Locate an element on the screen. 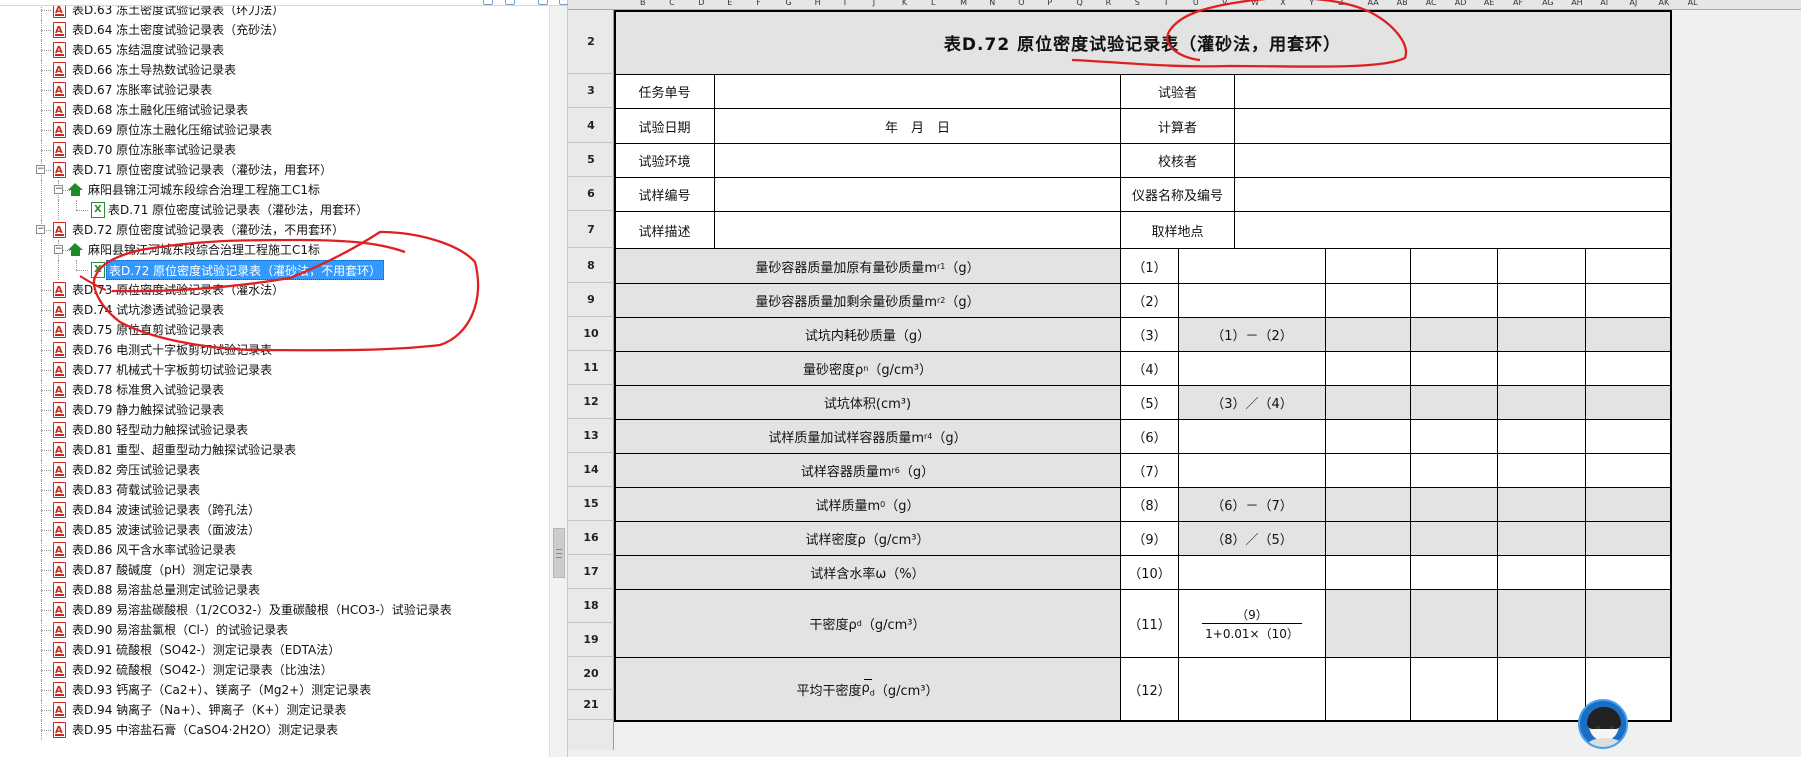 The image size is (1801, 757). column-letter: X is located at coordinates (1282, 3).